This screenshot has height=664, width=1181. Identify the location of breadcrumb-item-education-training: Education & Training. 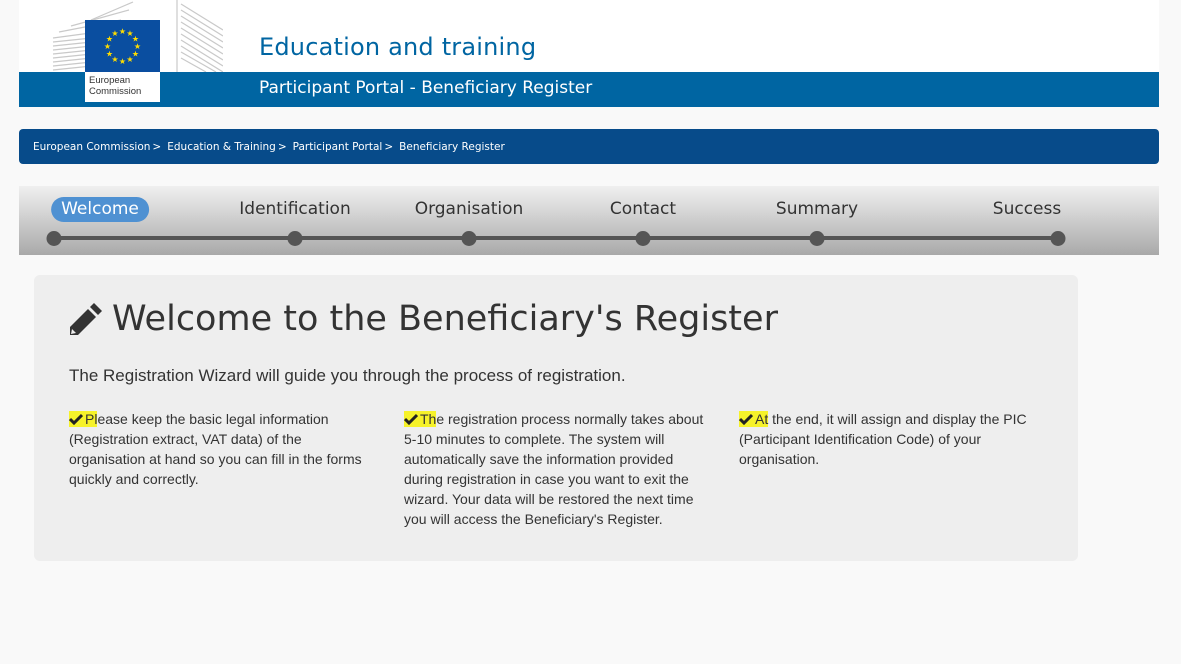
(221, 147).